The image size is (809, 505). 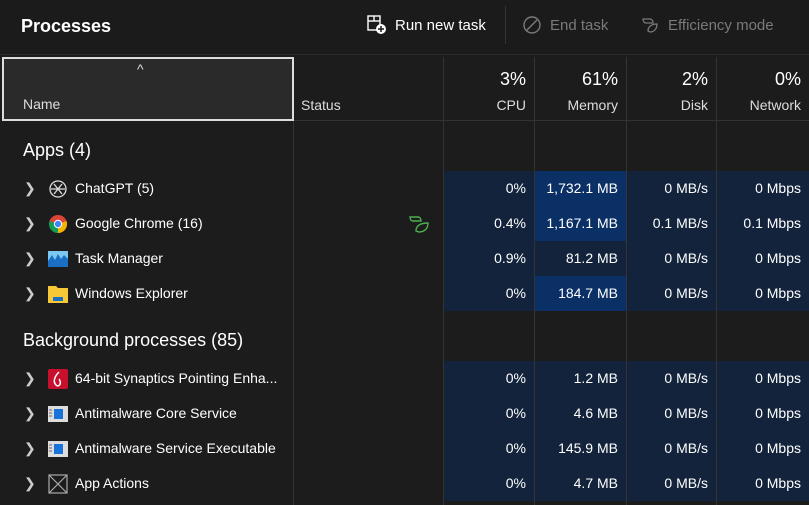 I want to click on chrome-icon, so click(x=58, y=224).